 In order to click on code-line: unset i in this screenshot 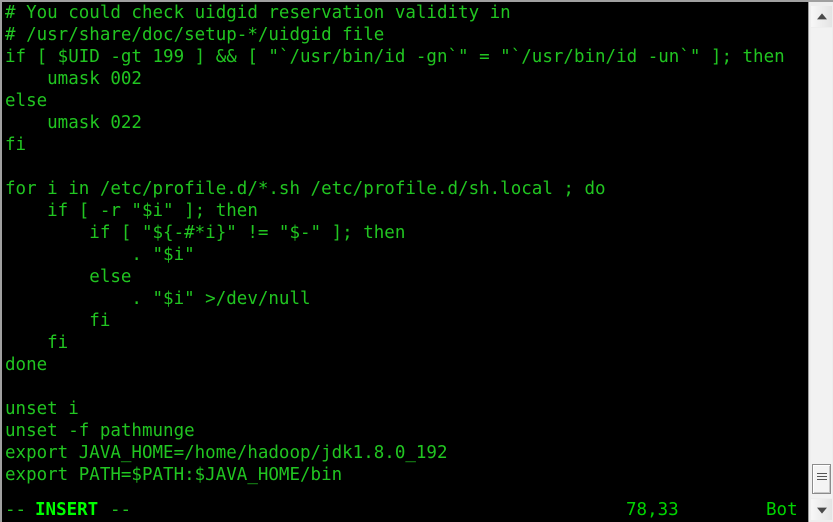, I will do `click(42, 409)`.